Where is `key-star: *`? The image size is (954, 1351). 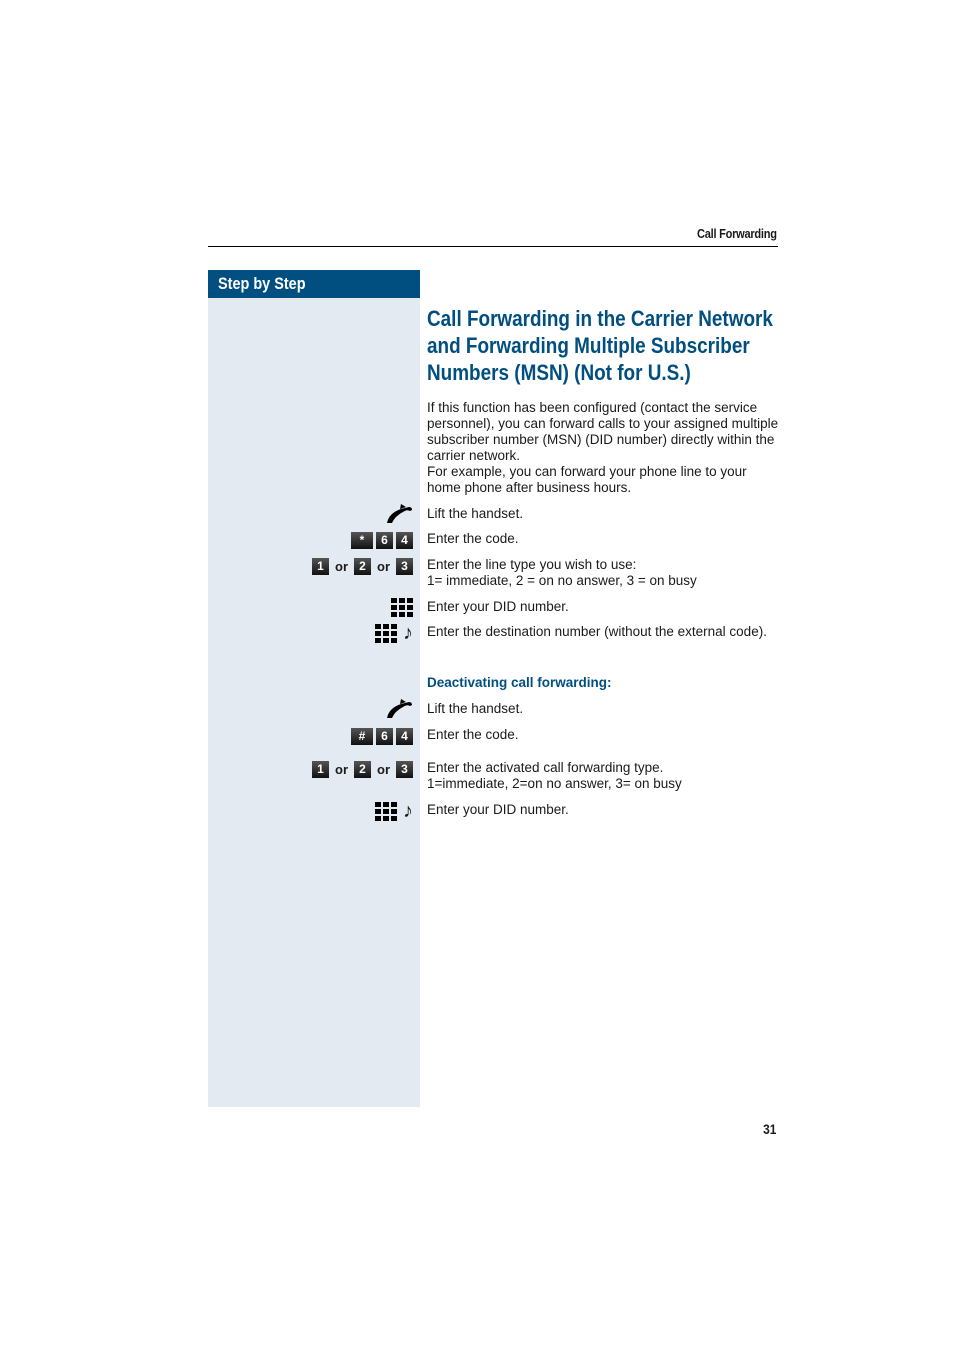 key-star: * is located at coordinates (362, 540).